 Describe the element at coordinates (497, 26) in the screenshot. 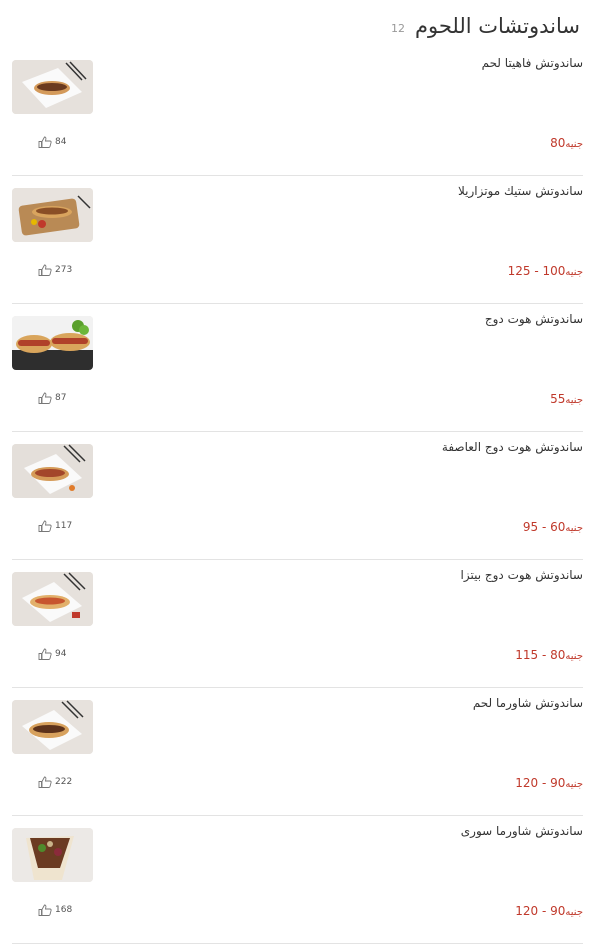

I see `section-title: ساندوتشات اللحوم` at that location.